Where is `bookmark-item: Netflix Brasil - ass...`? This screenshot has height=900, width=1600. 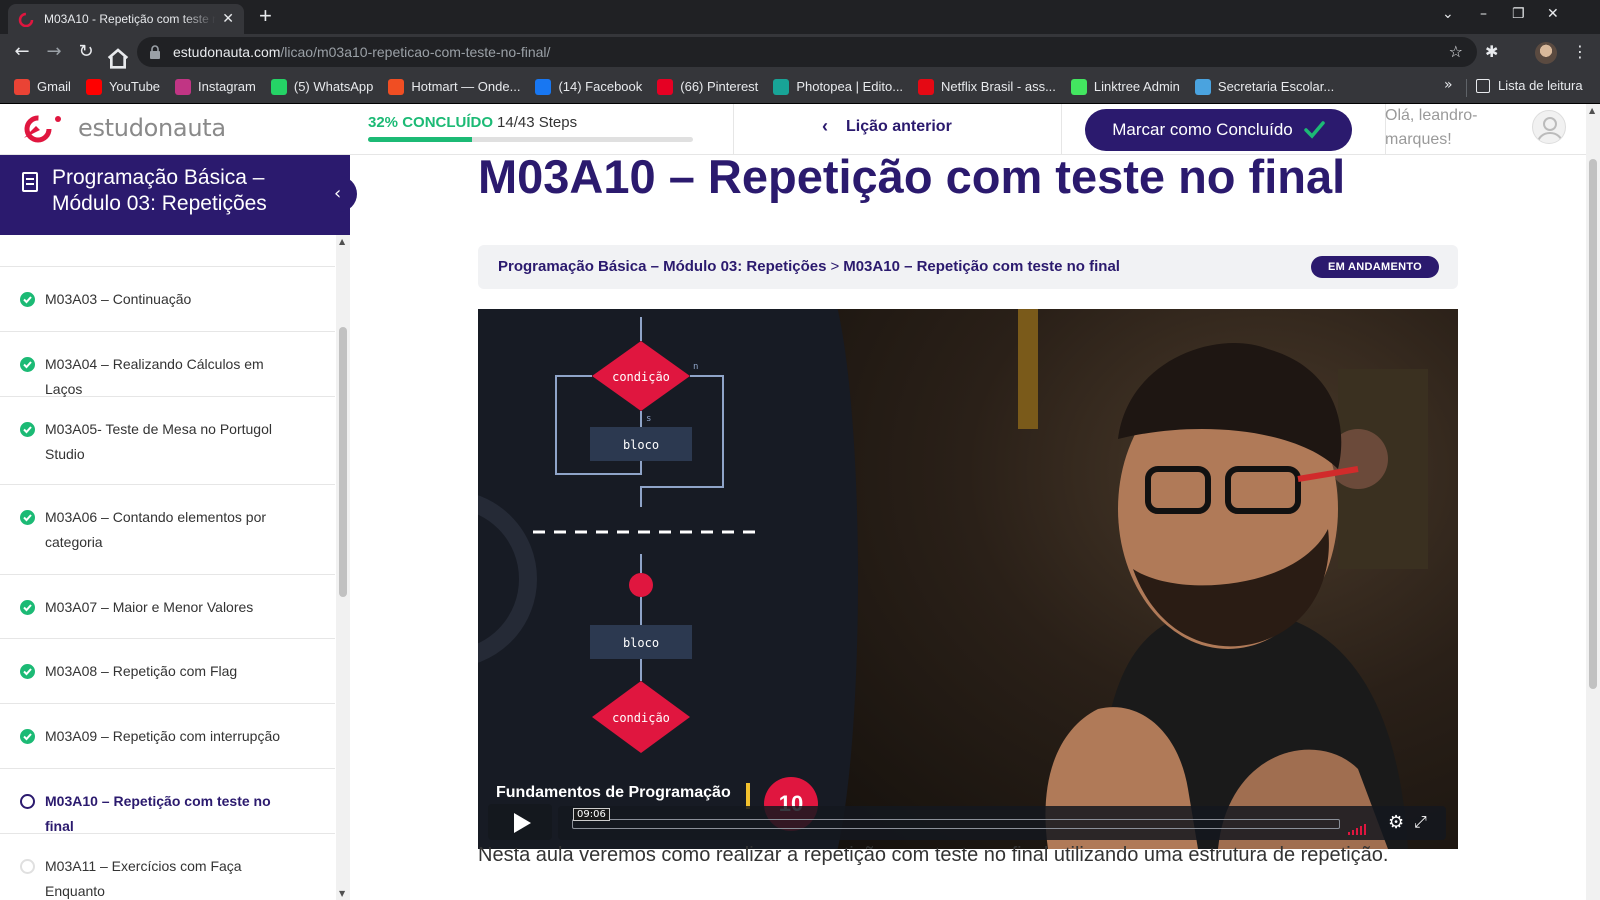
bookmark-item: Netflix Brasil - ass... is located at coordinates (987, 86).